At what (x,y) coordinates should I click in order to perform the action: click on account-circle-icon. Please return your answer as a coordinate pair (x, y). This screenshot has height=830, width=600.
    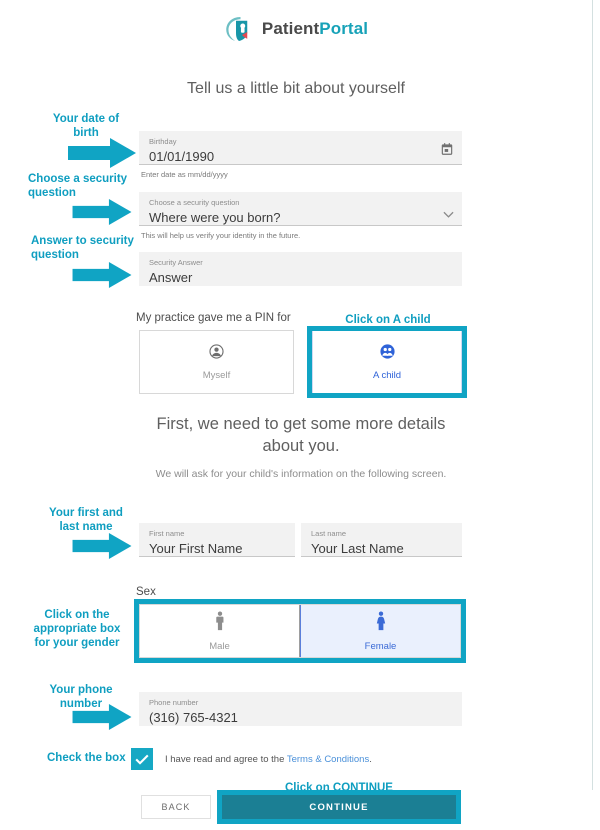
    Looking at the image, I should click on (216, 354).